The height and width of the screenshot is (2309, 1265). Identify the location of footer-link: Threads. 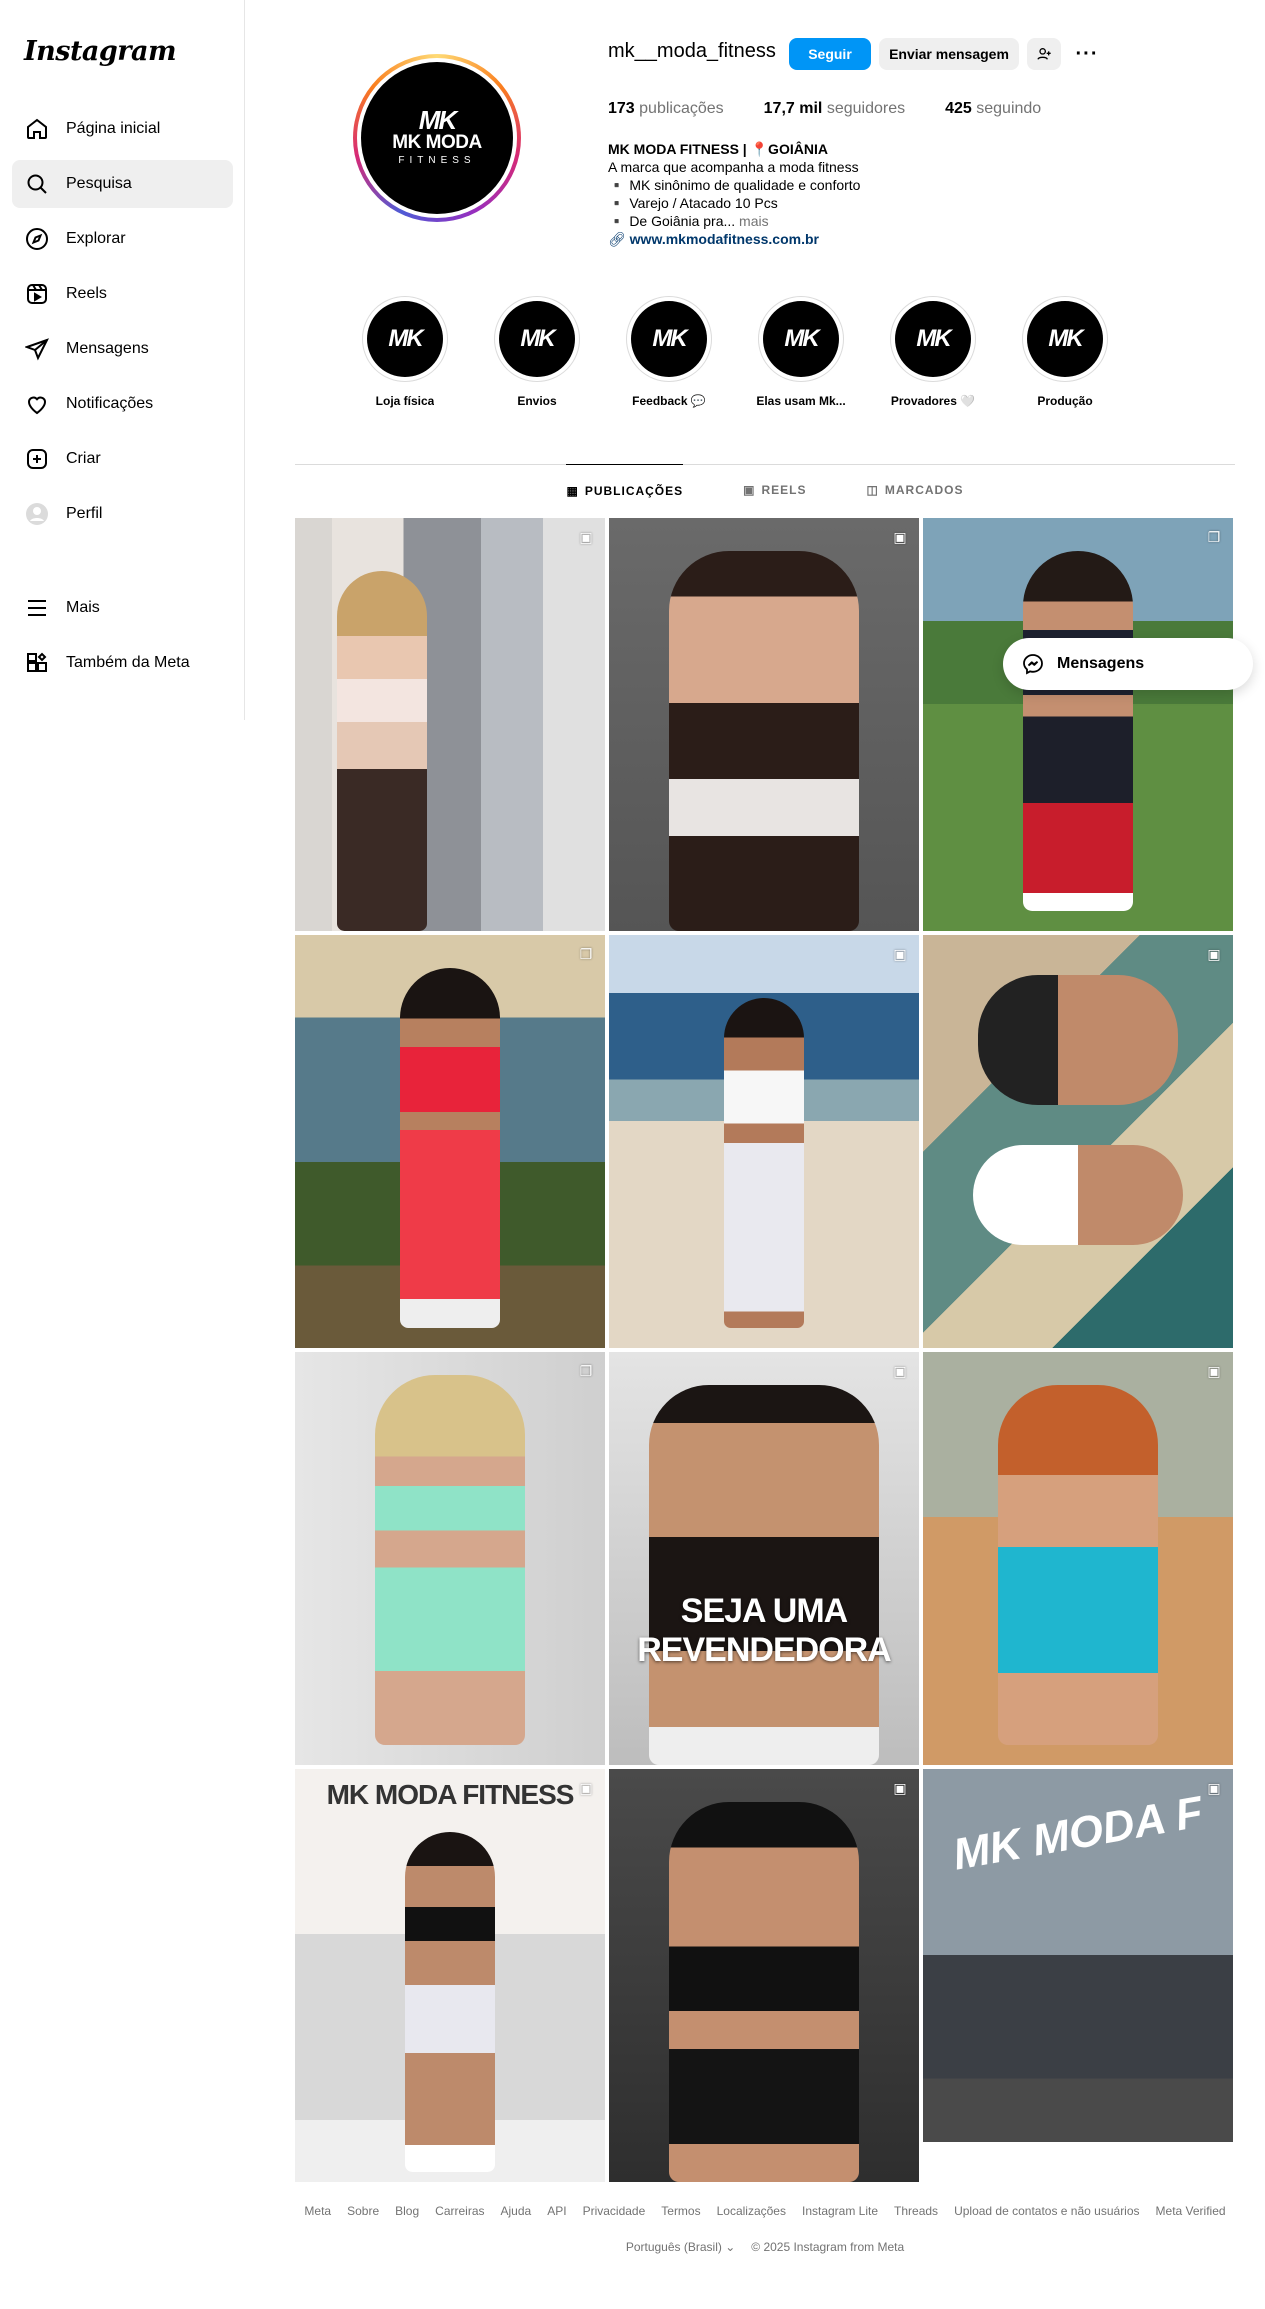
(916, 2211).